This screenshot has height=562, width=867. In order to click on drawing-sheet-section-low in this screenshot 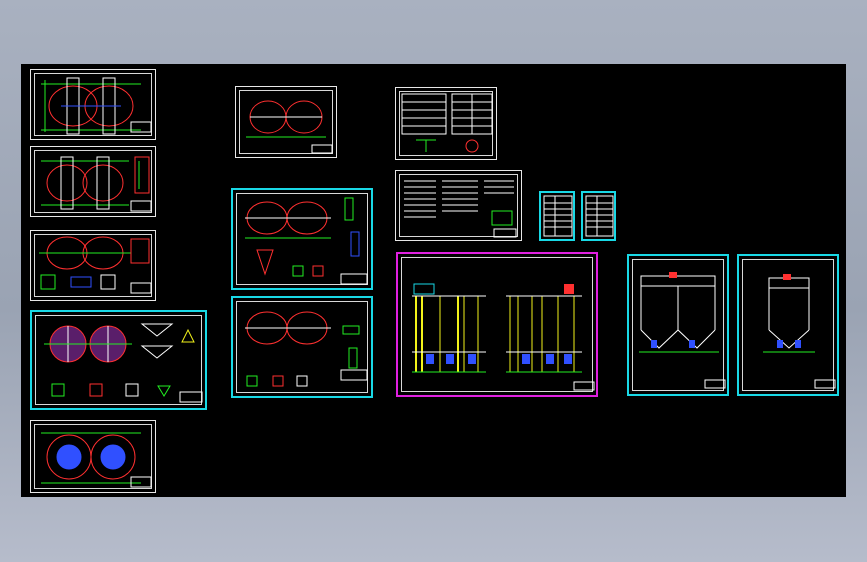, I will do `click(302, 347)`.